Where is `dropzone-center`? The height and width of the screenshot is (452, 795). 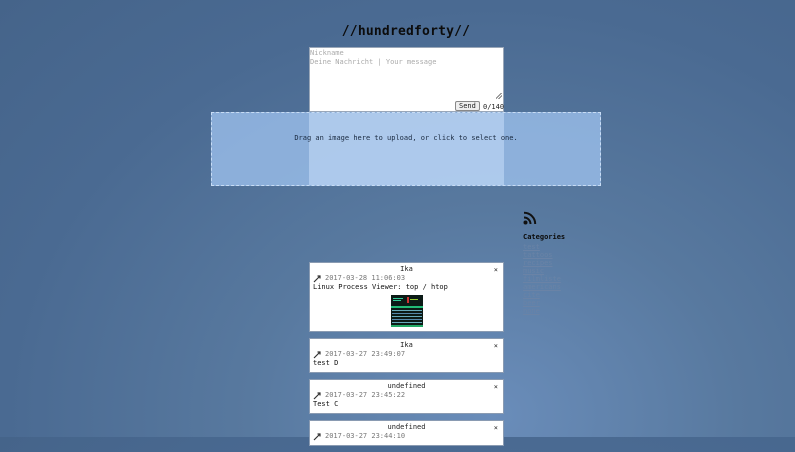
dropzone-center is located at coordinates (406, 149).